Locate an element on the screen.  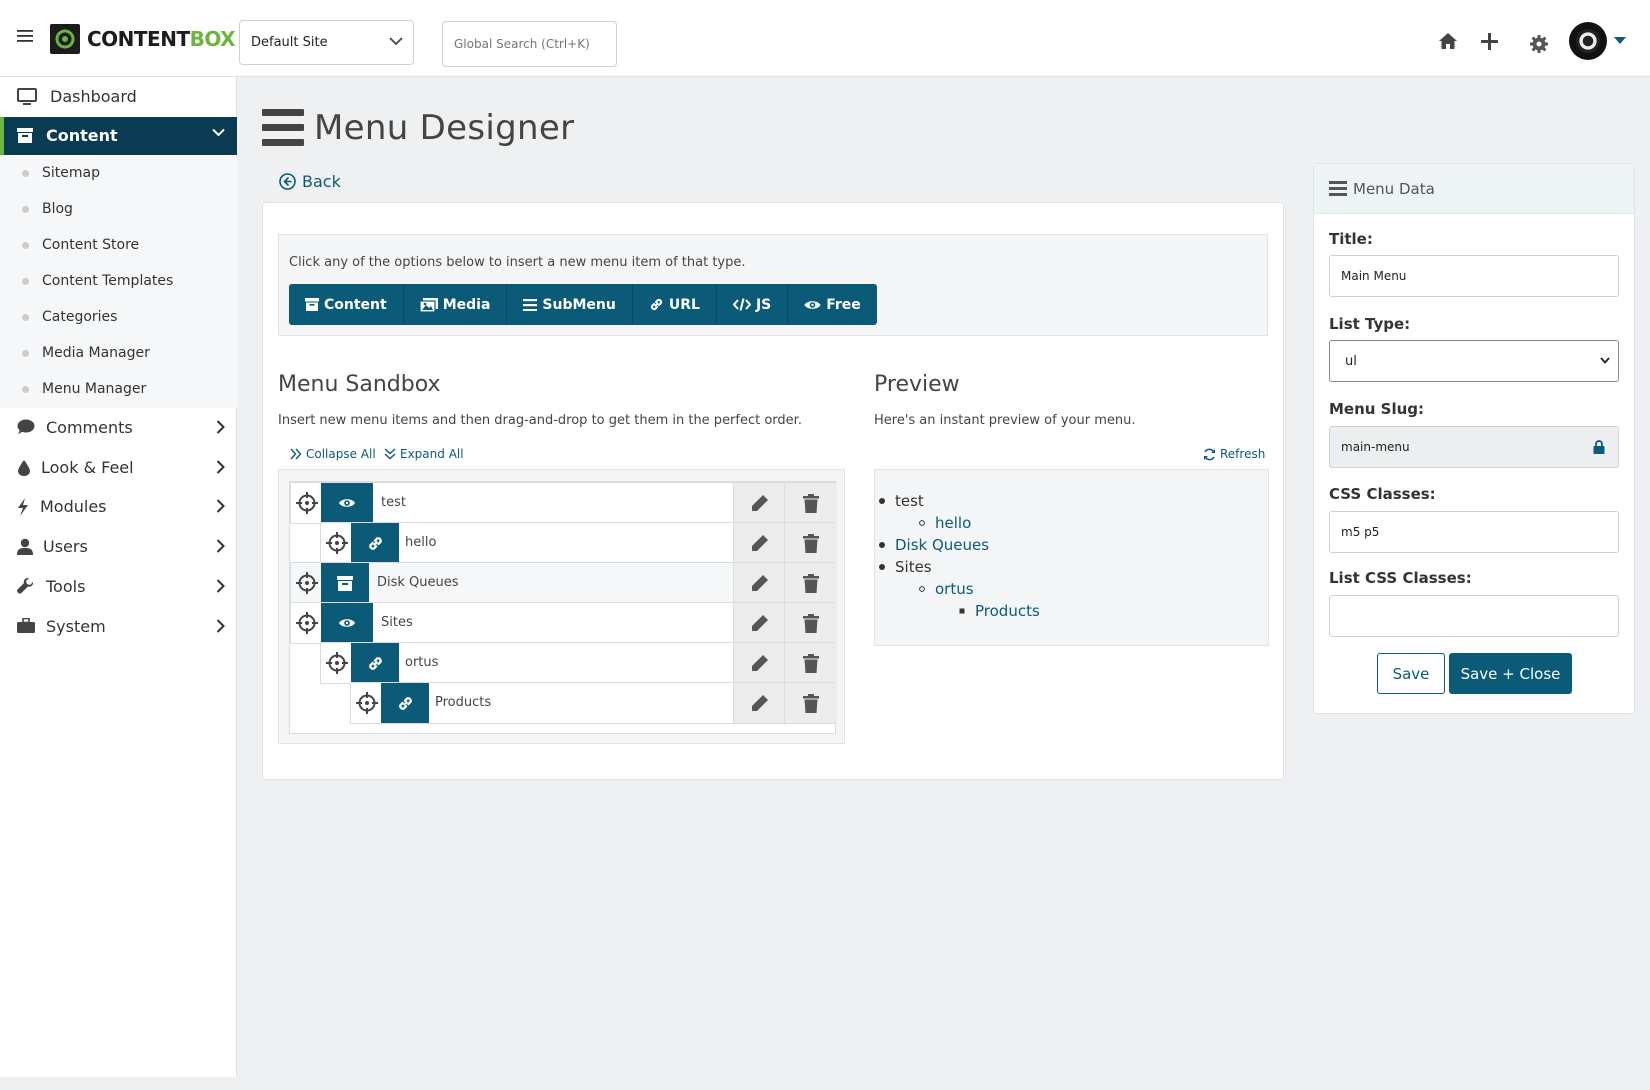
plus-icon is located at coordinates (1489, 41).